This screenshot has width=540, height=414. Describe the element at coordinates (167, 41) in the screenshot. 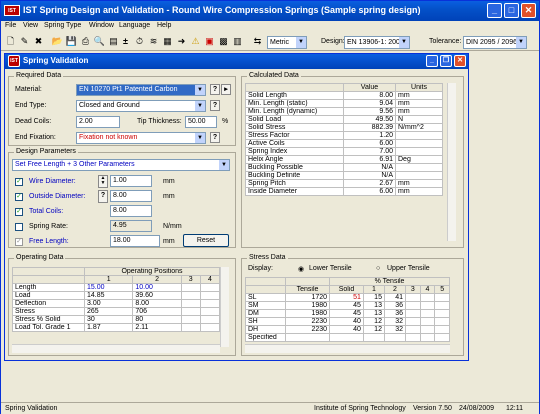

I see `drawing-icon: ▦` at that location.